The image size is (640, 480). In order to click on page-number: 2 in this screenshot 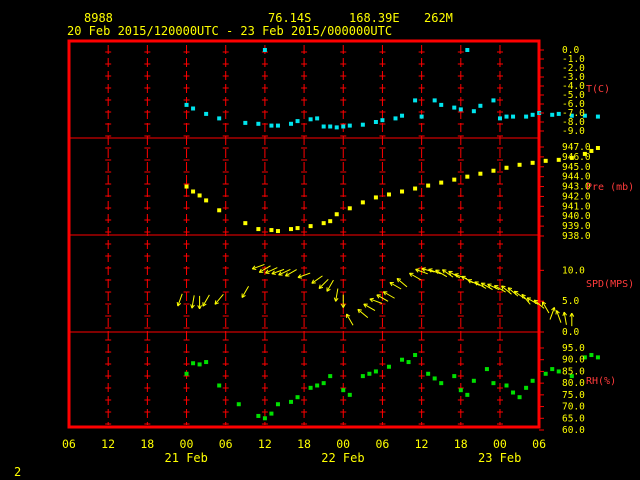, I will do `click(17, 472)`.